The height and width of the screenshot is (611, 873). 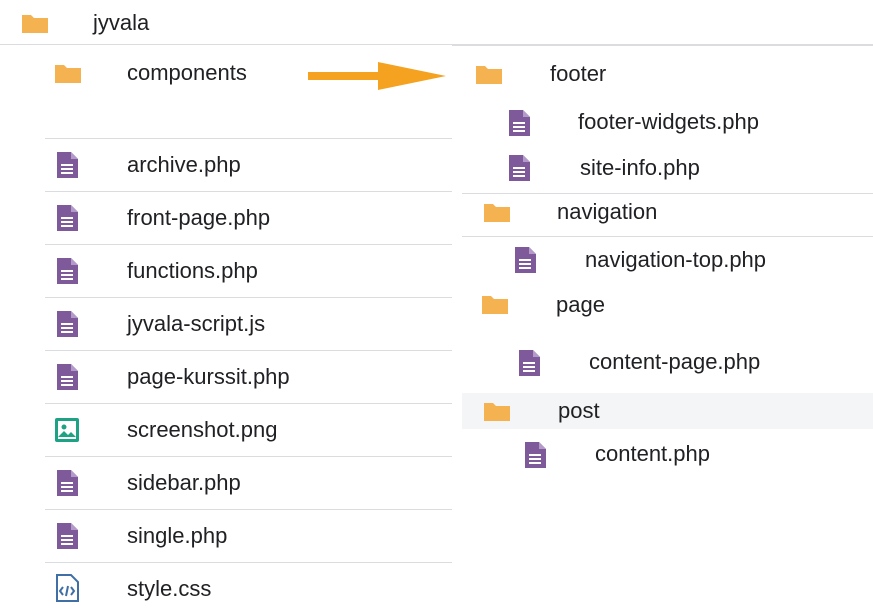 What do you see at coordinates (640, 167) in the screenshot?
I see `list-item-label: site-info.php` at bounding box center [640, 167].